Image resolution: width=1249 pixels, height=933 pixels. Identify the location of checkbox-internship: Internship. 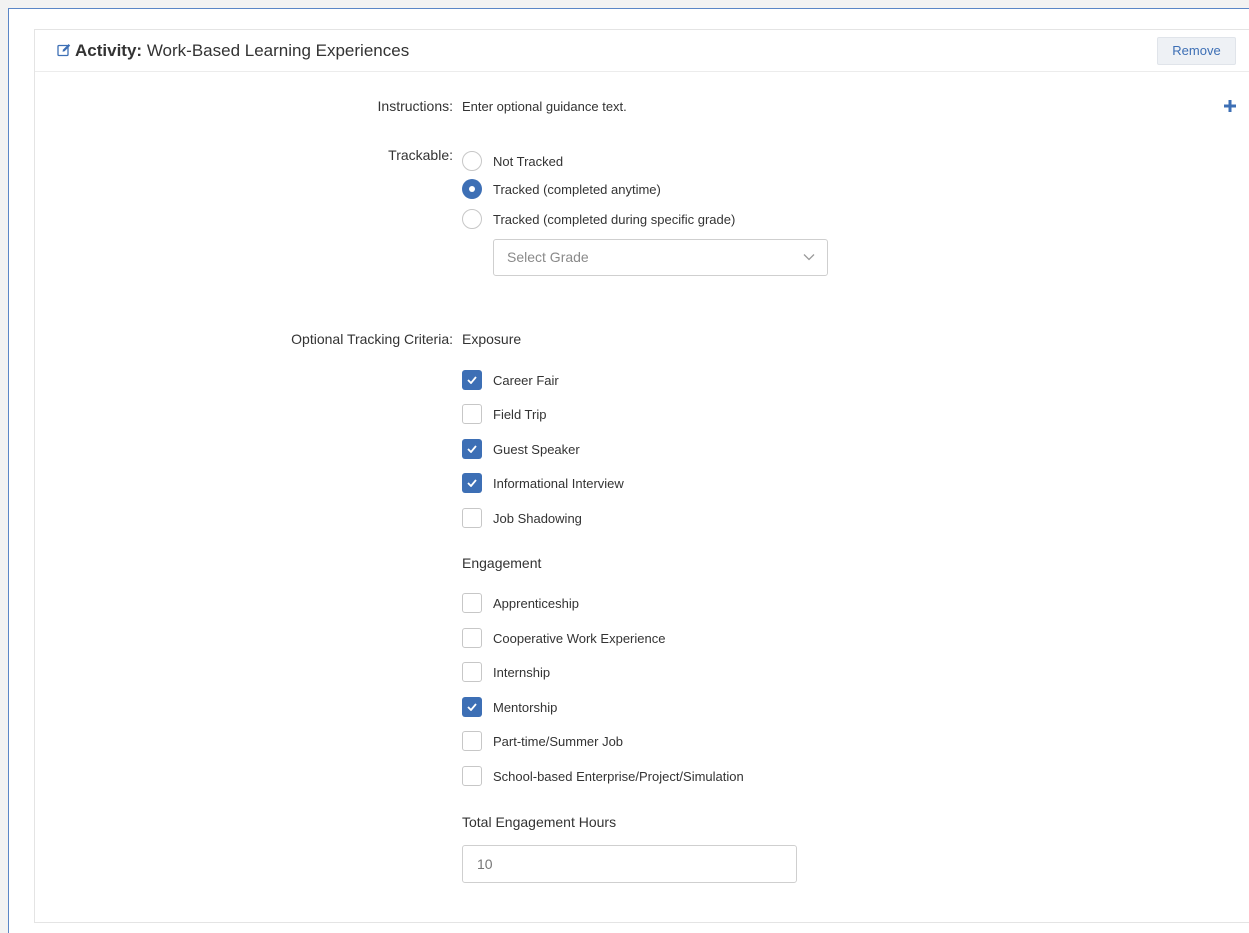
(506, 672).